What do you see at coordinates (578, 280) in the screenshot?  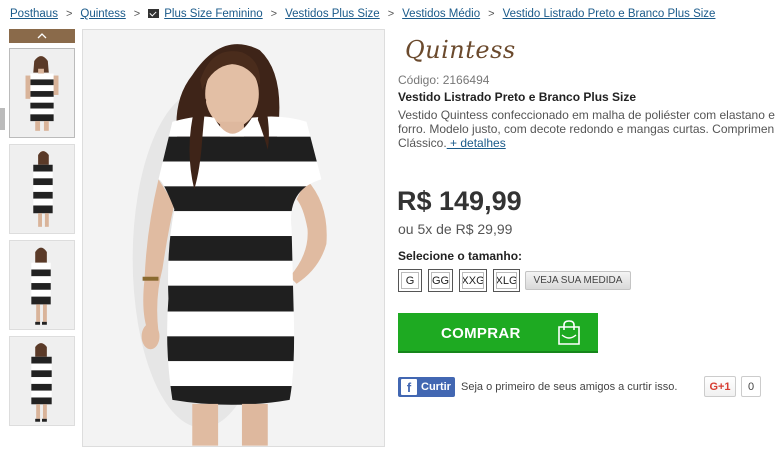 I see `size-guide-button: VEJA SUA MEDIDA` at bounding box center [578, 280].